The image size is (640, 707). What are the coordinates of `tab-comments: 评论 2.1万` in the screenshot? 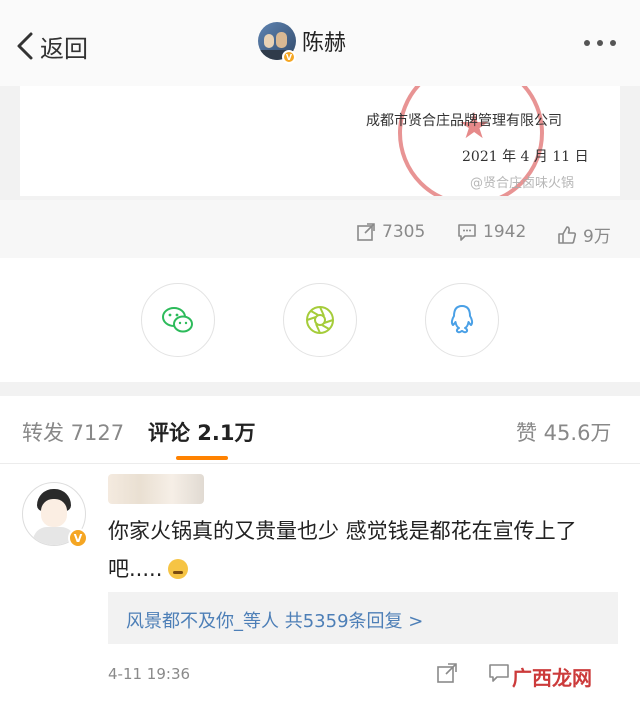 It's located at (202, 432).